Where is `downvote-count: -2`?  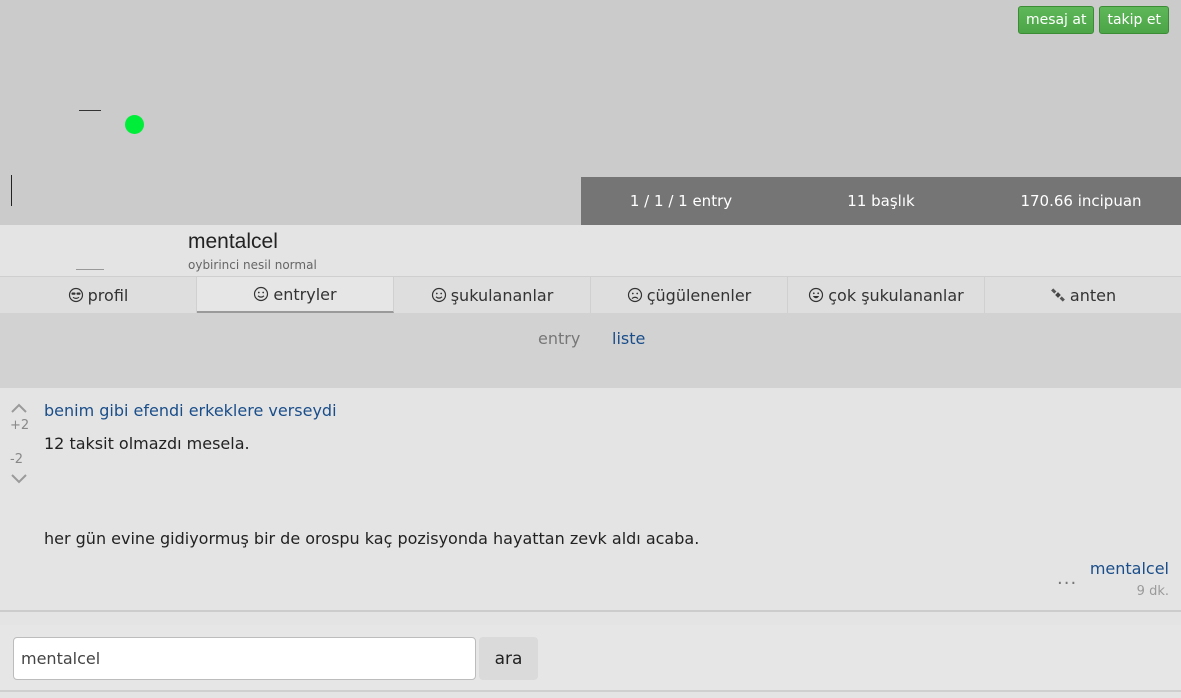 downvote-count: -2 is located at coordinates (16, 459).